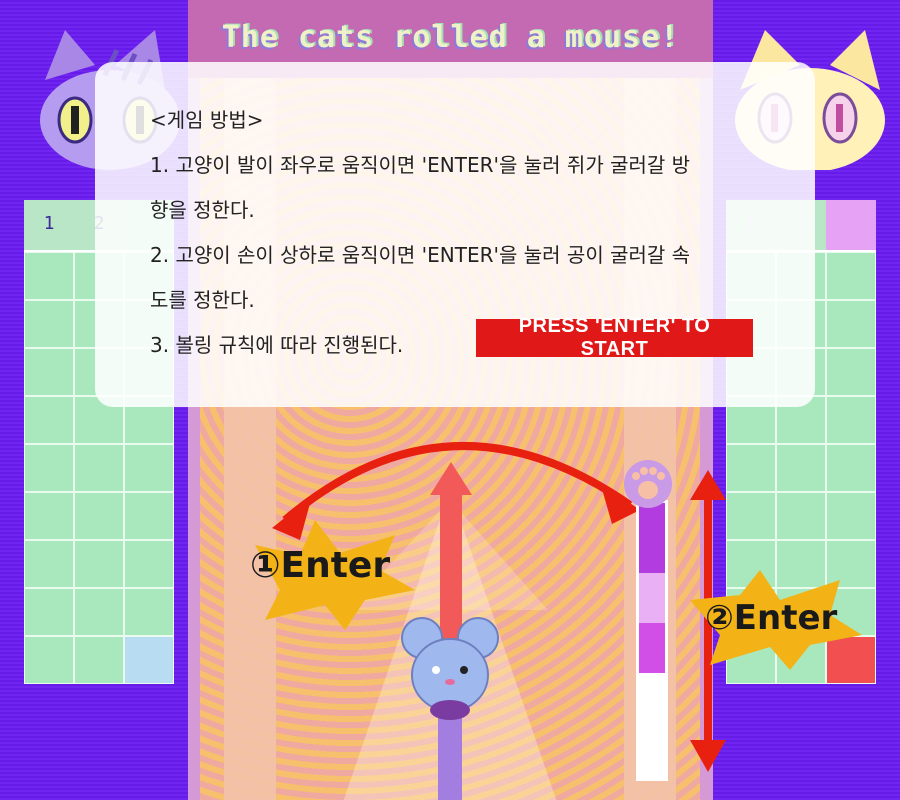 The width and height of the screenshot is (900, 800). Describe the element at coordinates (450, 708) in the screenshot. I see `mouse-icon` at that location.